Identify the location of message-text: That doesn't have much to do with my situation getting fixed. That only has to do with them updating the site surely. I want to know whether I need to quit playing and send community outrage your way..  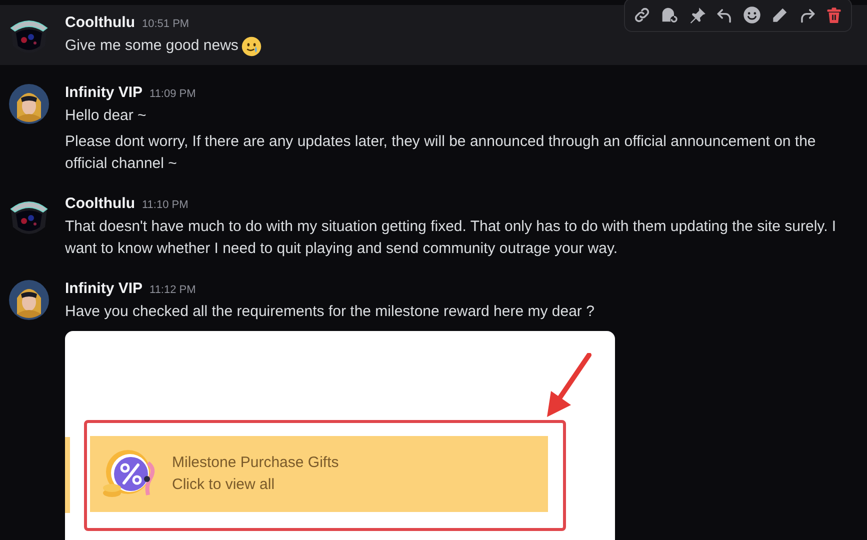
(451, 238).